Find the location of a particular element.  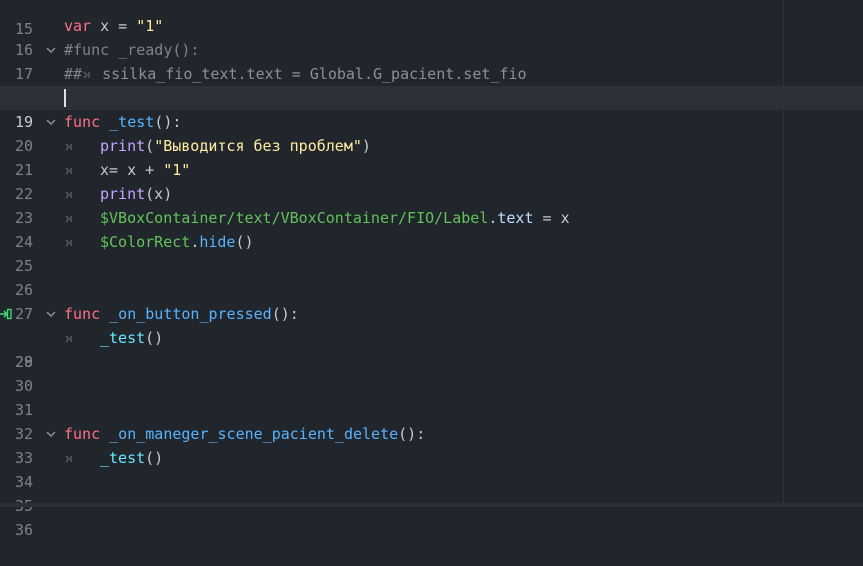

code-token: (x) is located at coordinates (159, 194).